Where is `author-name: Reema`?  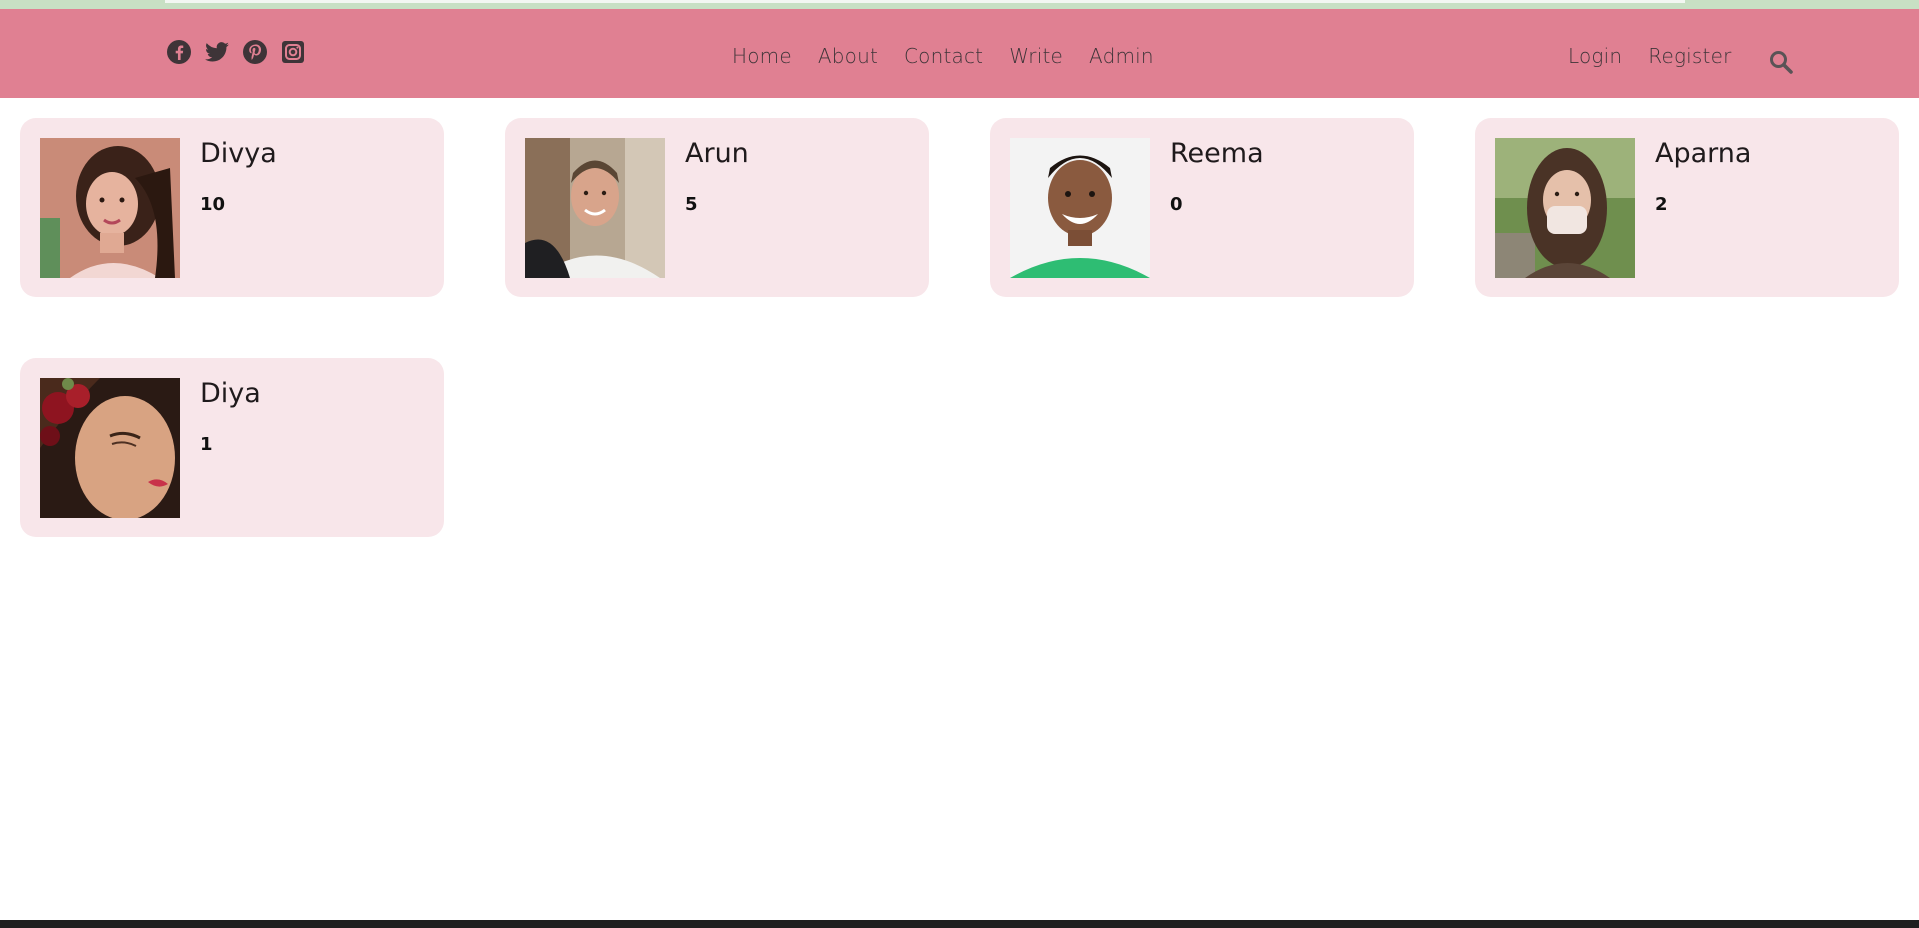
author-name: Reema is located at coordinates (1217, 153).